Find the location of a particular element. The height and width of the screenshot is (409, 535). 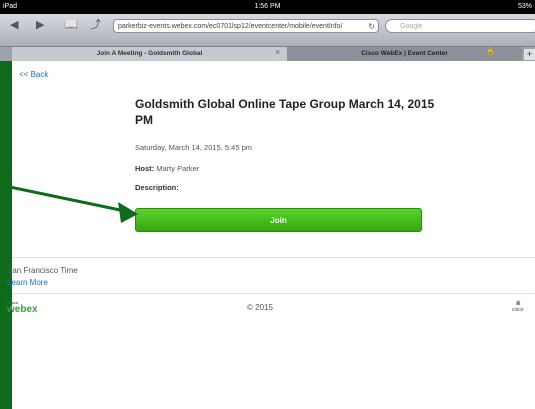

cisco-logo: ılıılı cisco is located at coordinates (517, 307).